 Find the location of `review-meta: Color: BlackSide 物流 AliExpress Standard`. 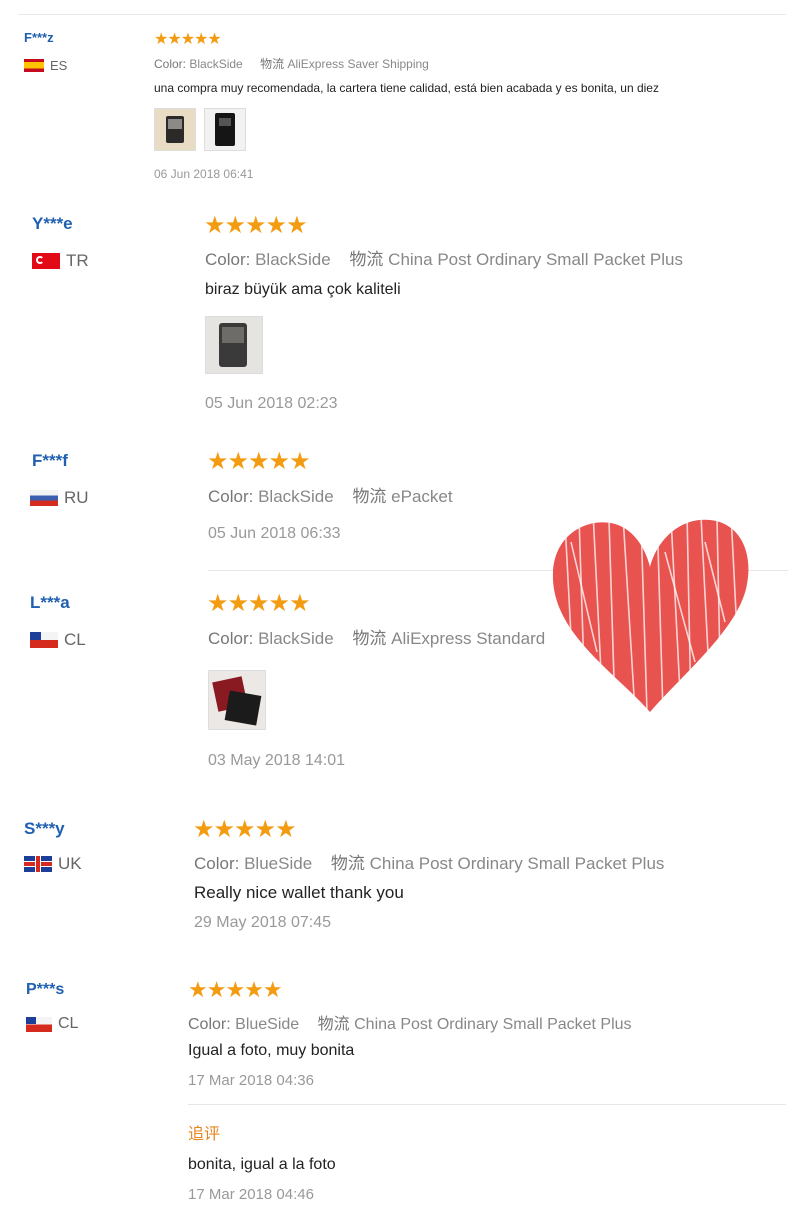

review-meta: Color: BlackSide 物流 AliExpress Standard is located at coordinates (376, 636).